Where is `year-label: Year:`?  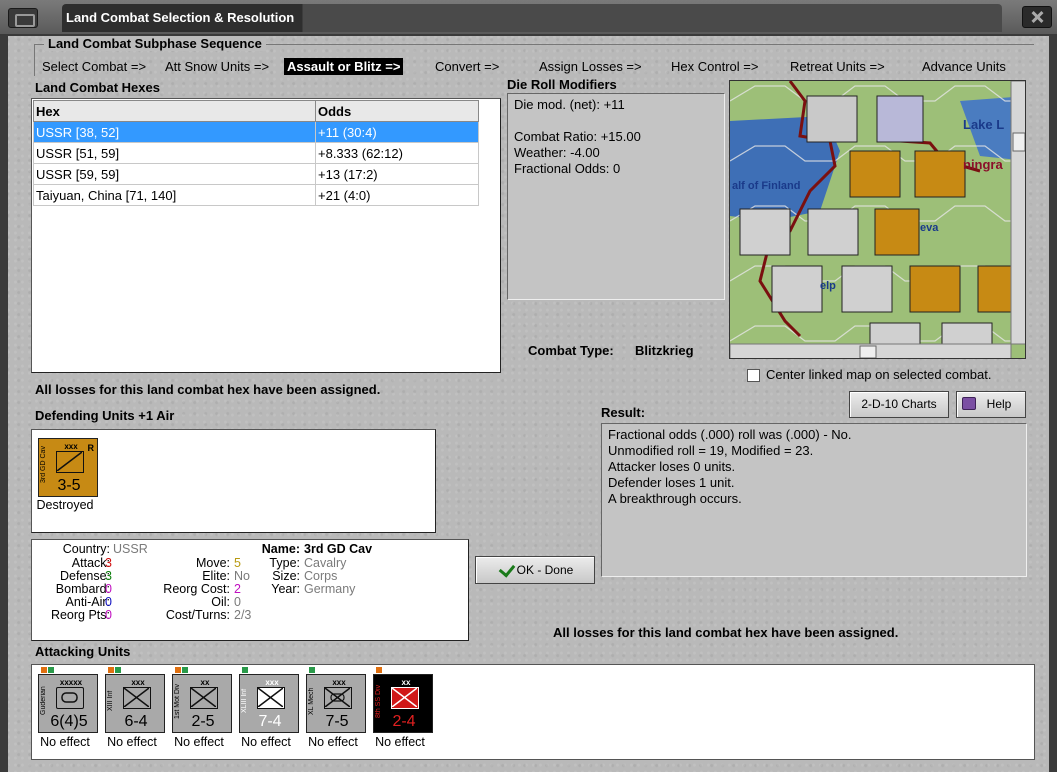
year-label: Year: is located at coordinates (285, 589).